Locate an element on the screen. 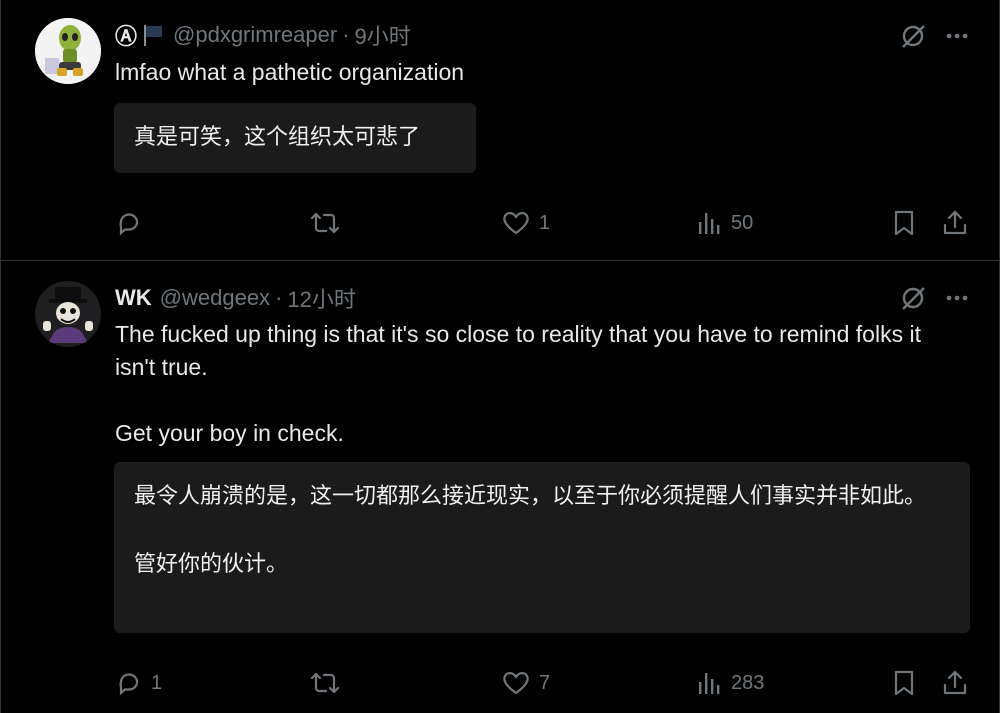 This screenshot has width=1000, height=713. timestamp: 9小时 is located at coordinates (383, 35).